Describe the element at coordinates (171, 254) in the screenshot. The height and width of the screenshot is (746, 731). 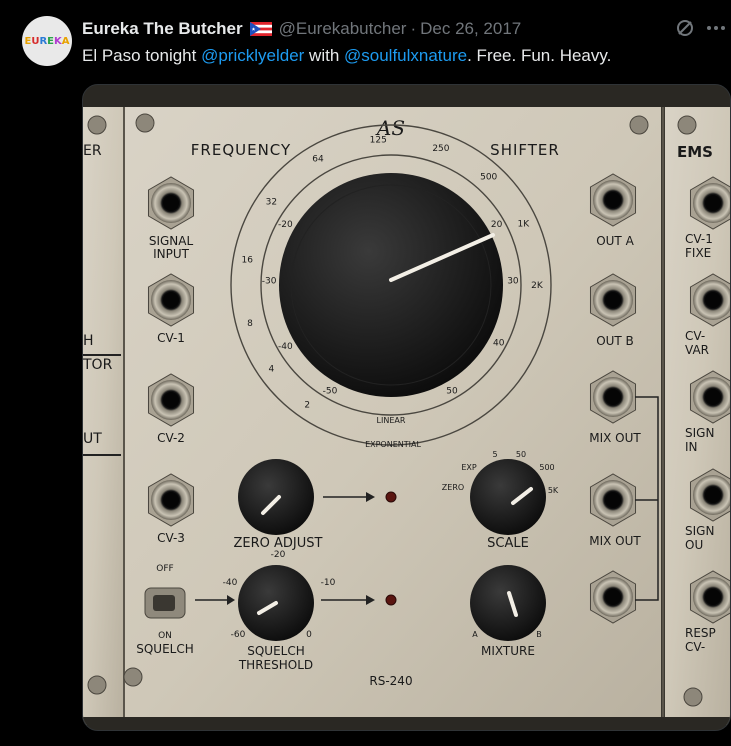
I see `jack-label: INPUT` at that location.